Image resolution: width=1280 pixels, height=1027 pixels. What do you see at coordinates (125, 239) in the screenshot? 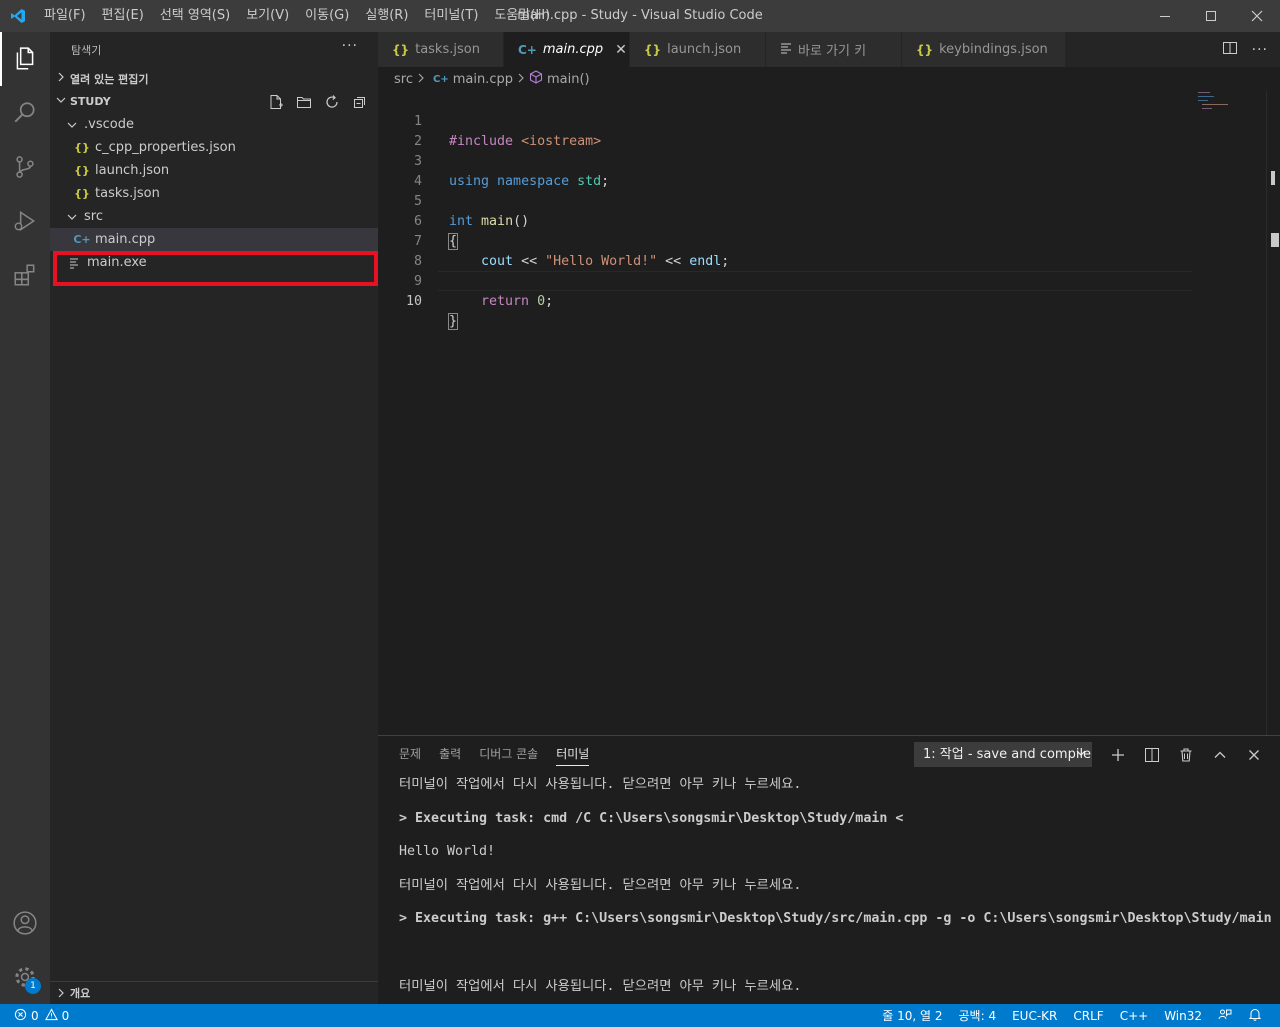
I see `tree-label: main.cpp` at bounding box center [125, 239].